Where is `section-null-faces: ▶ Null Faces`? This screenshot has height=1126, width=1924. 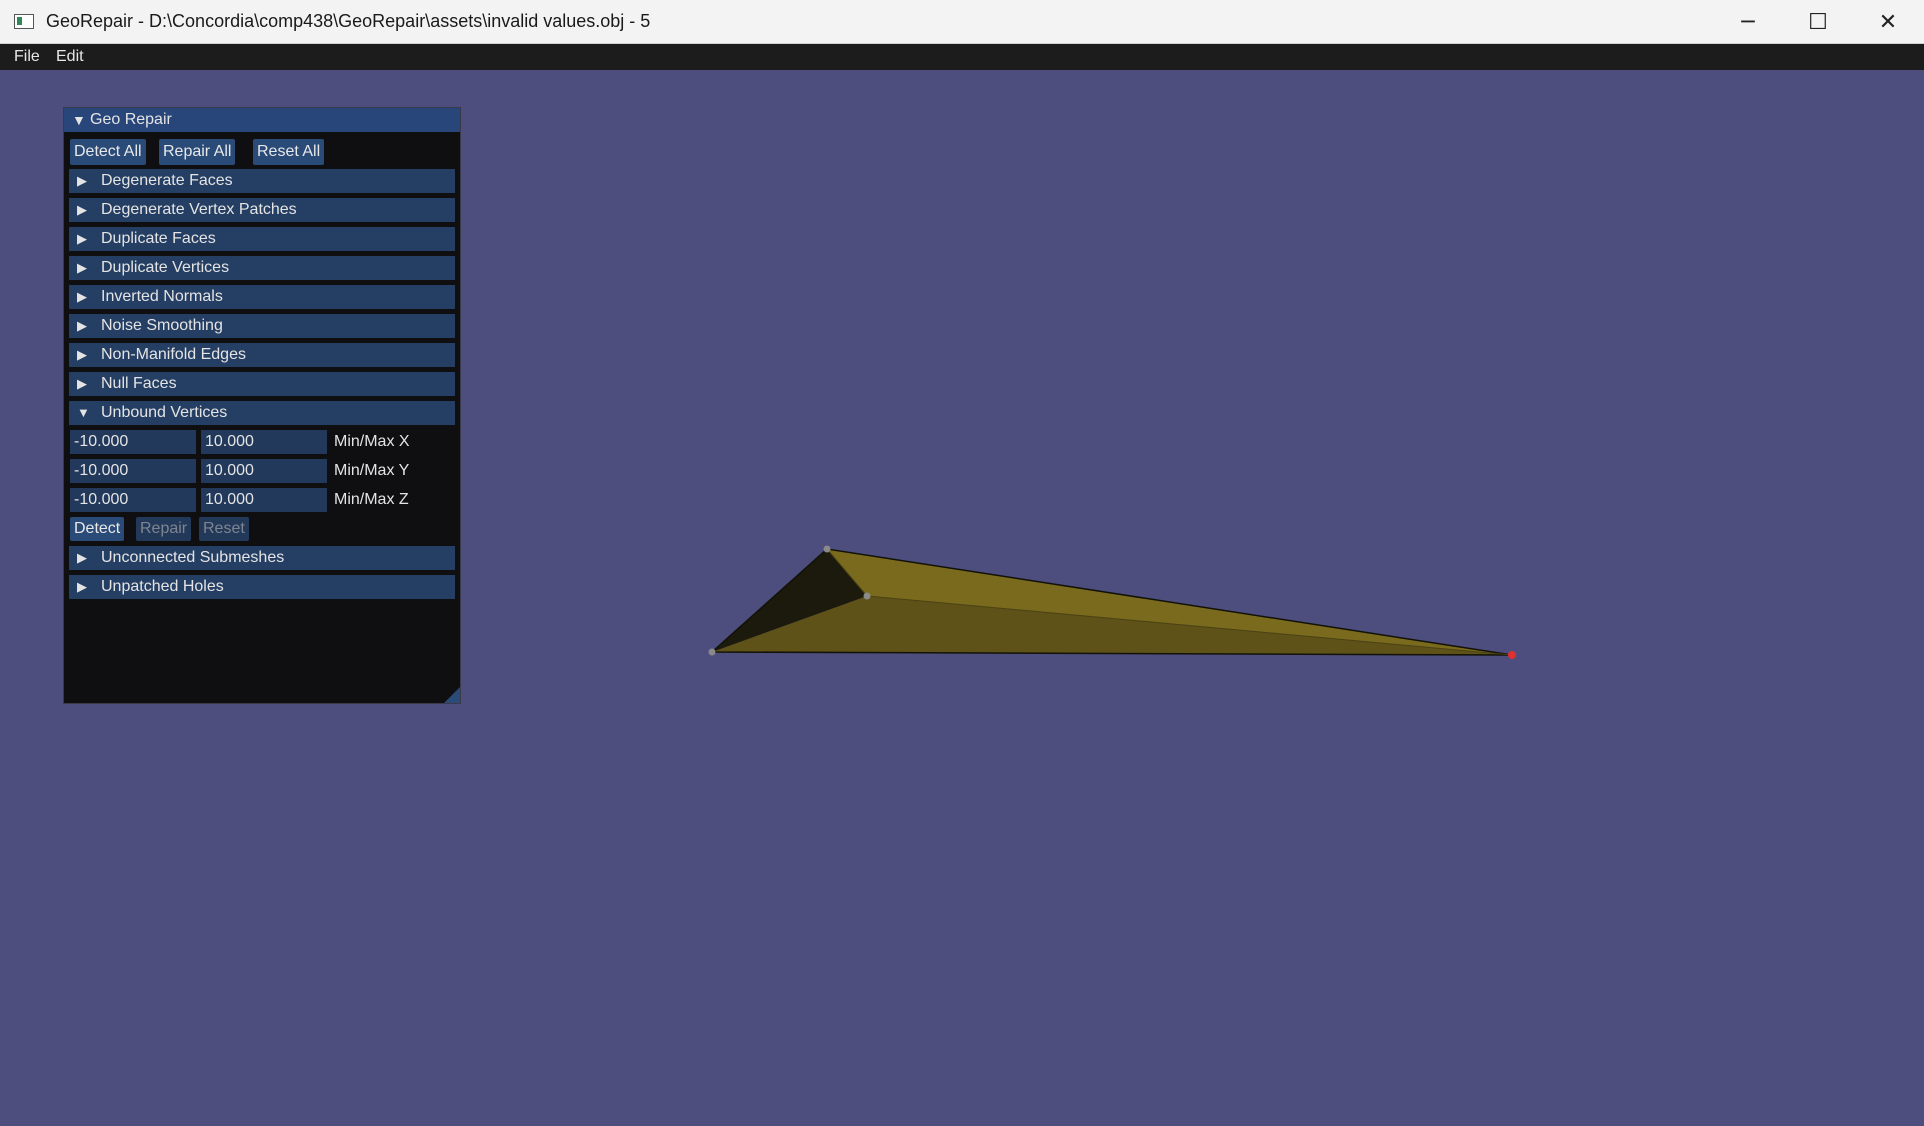 section-null-faces: ▶ Null Faces is located at coordinates (262, 384).